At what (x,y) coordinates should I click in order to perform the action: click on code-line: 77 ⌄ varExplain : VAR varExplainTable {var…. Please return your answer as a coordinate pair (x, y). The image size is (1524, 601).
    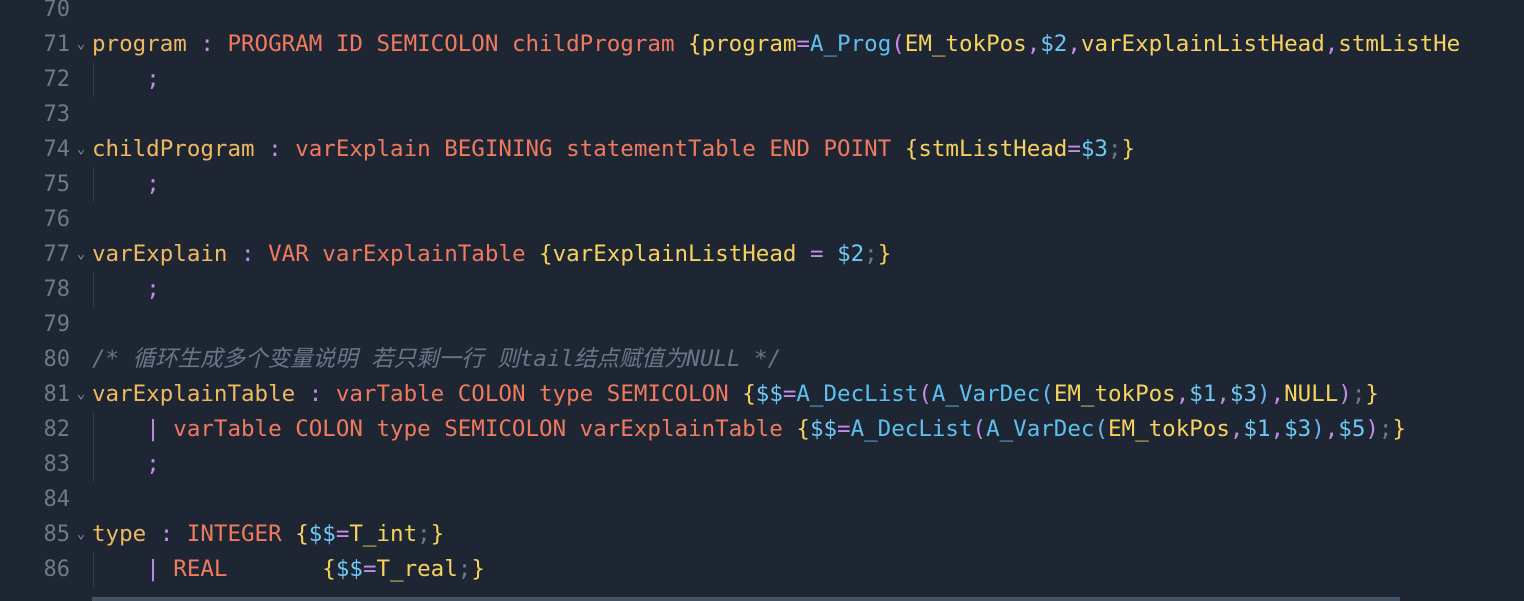
    Looking at the image, I should click on (762, 254).